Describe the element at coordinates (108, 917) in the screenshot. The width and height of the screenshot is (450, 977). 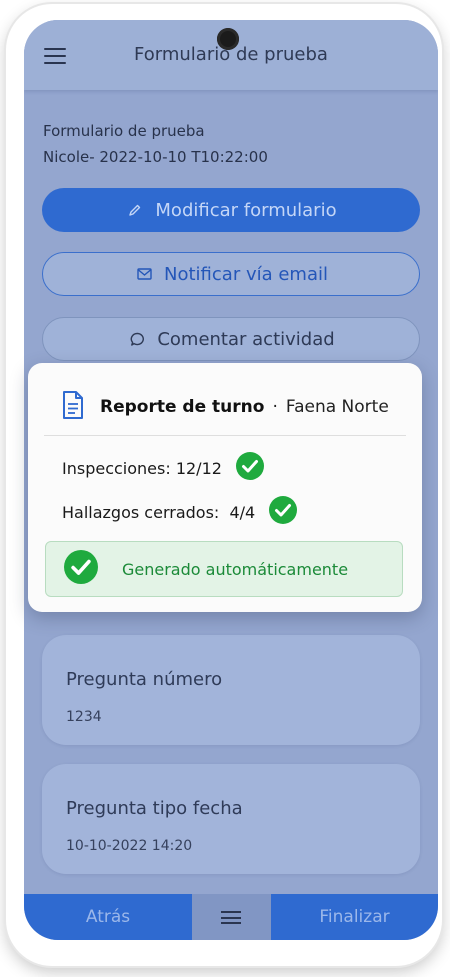
I see `back-button: Atrás` at that location.